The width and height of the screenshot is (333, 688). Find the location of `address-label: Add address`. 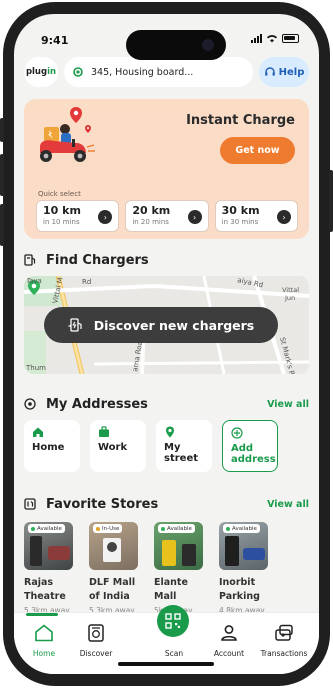

address-label: Add address is located at coordinates (253, 454).